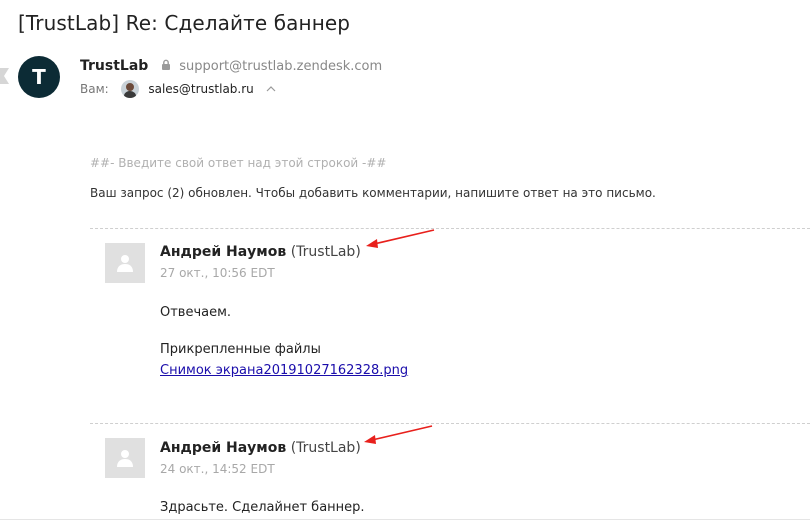 This screenshot has width=810, height=526. Describe the element at coordinates (271, 89) in the screenshot. I see `chevron-up-icon` at that location.